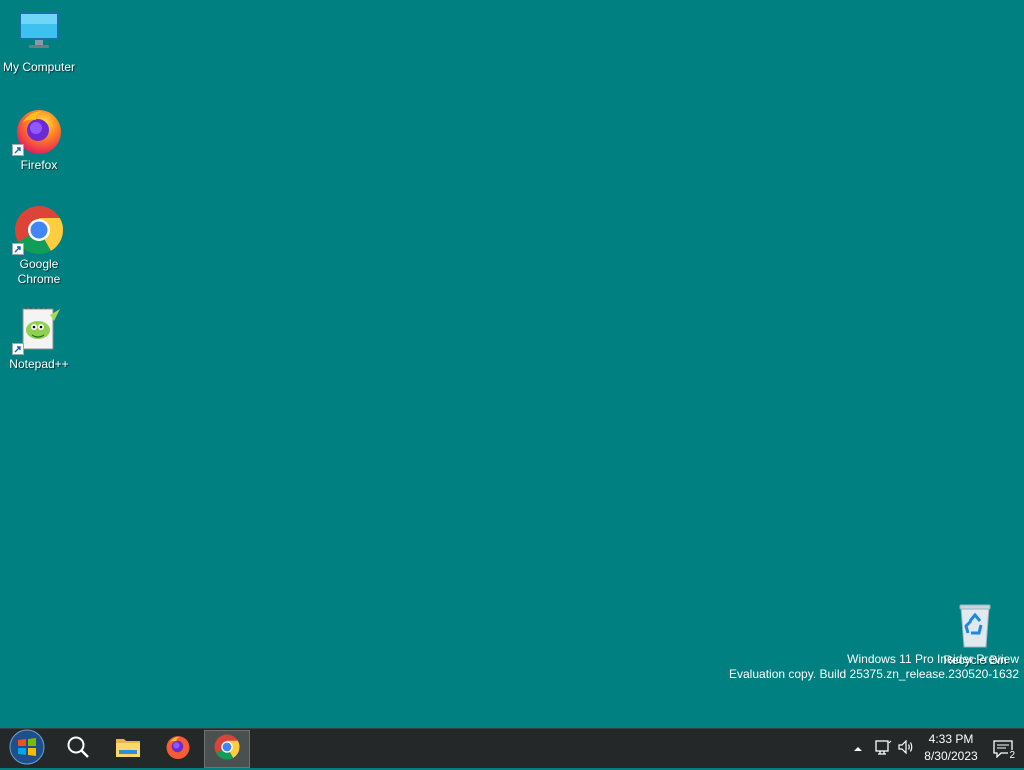 Image resolution: width=1024 pixels, height=770 pixels. I want to click on clock-time: 4:33 PM, so click(951, 739).